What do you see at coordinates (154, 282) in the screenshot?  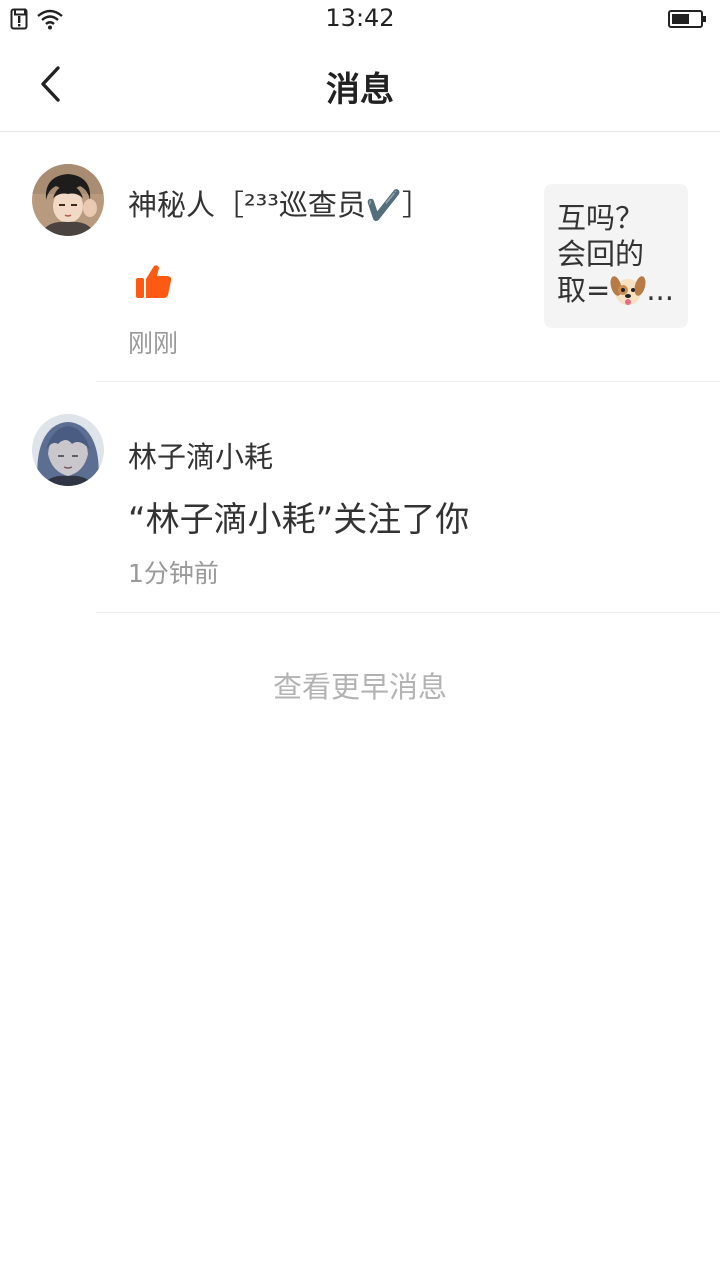 I see `thumbs-up-icon` at bounding box center [154, 282].